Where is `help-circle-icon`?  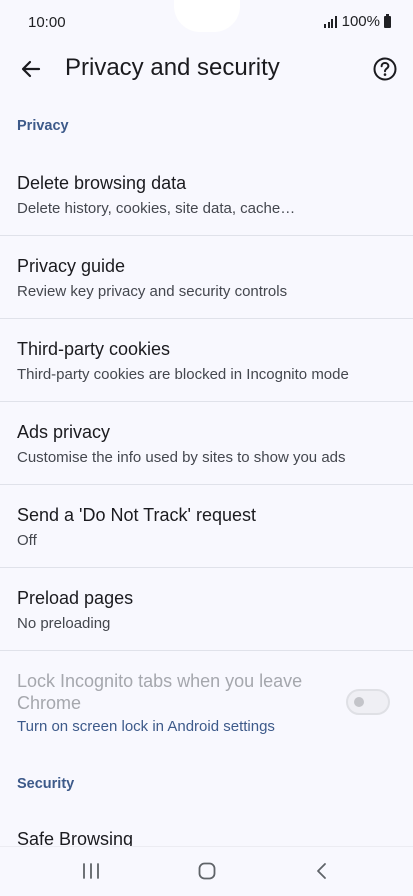
help-circle-icon is located at coordinates (385, 69).